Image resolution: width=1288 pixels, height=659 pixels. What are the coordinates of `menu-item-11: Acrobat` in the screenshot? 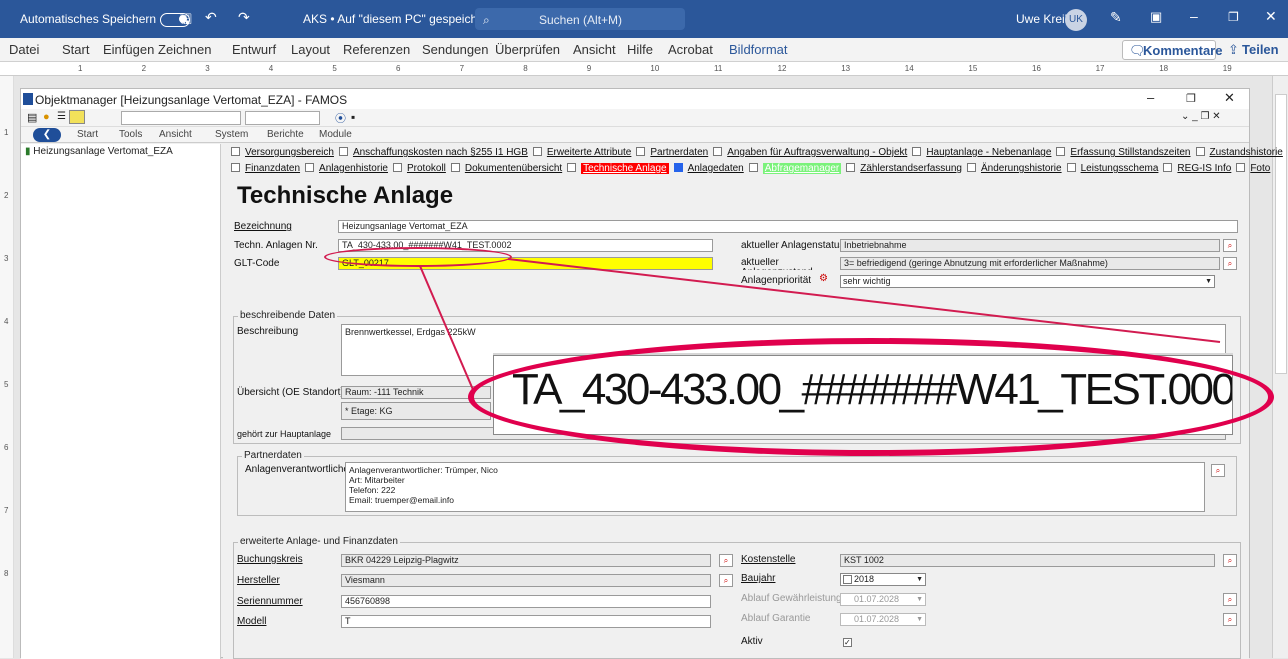 It's located at (690, 49).